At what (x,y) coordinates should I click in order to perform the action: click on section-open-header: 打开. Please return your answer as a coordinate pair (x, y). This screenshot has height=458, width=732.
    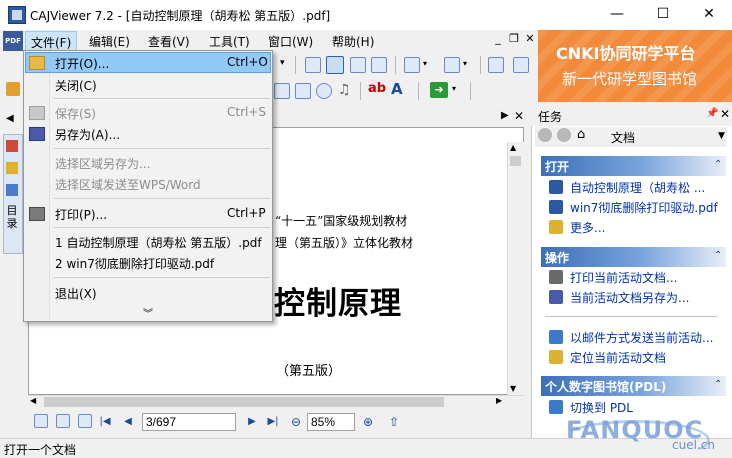
    Looking at the image, I should click on (633, 166).